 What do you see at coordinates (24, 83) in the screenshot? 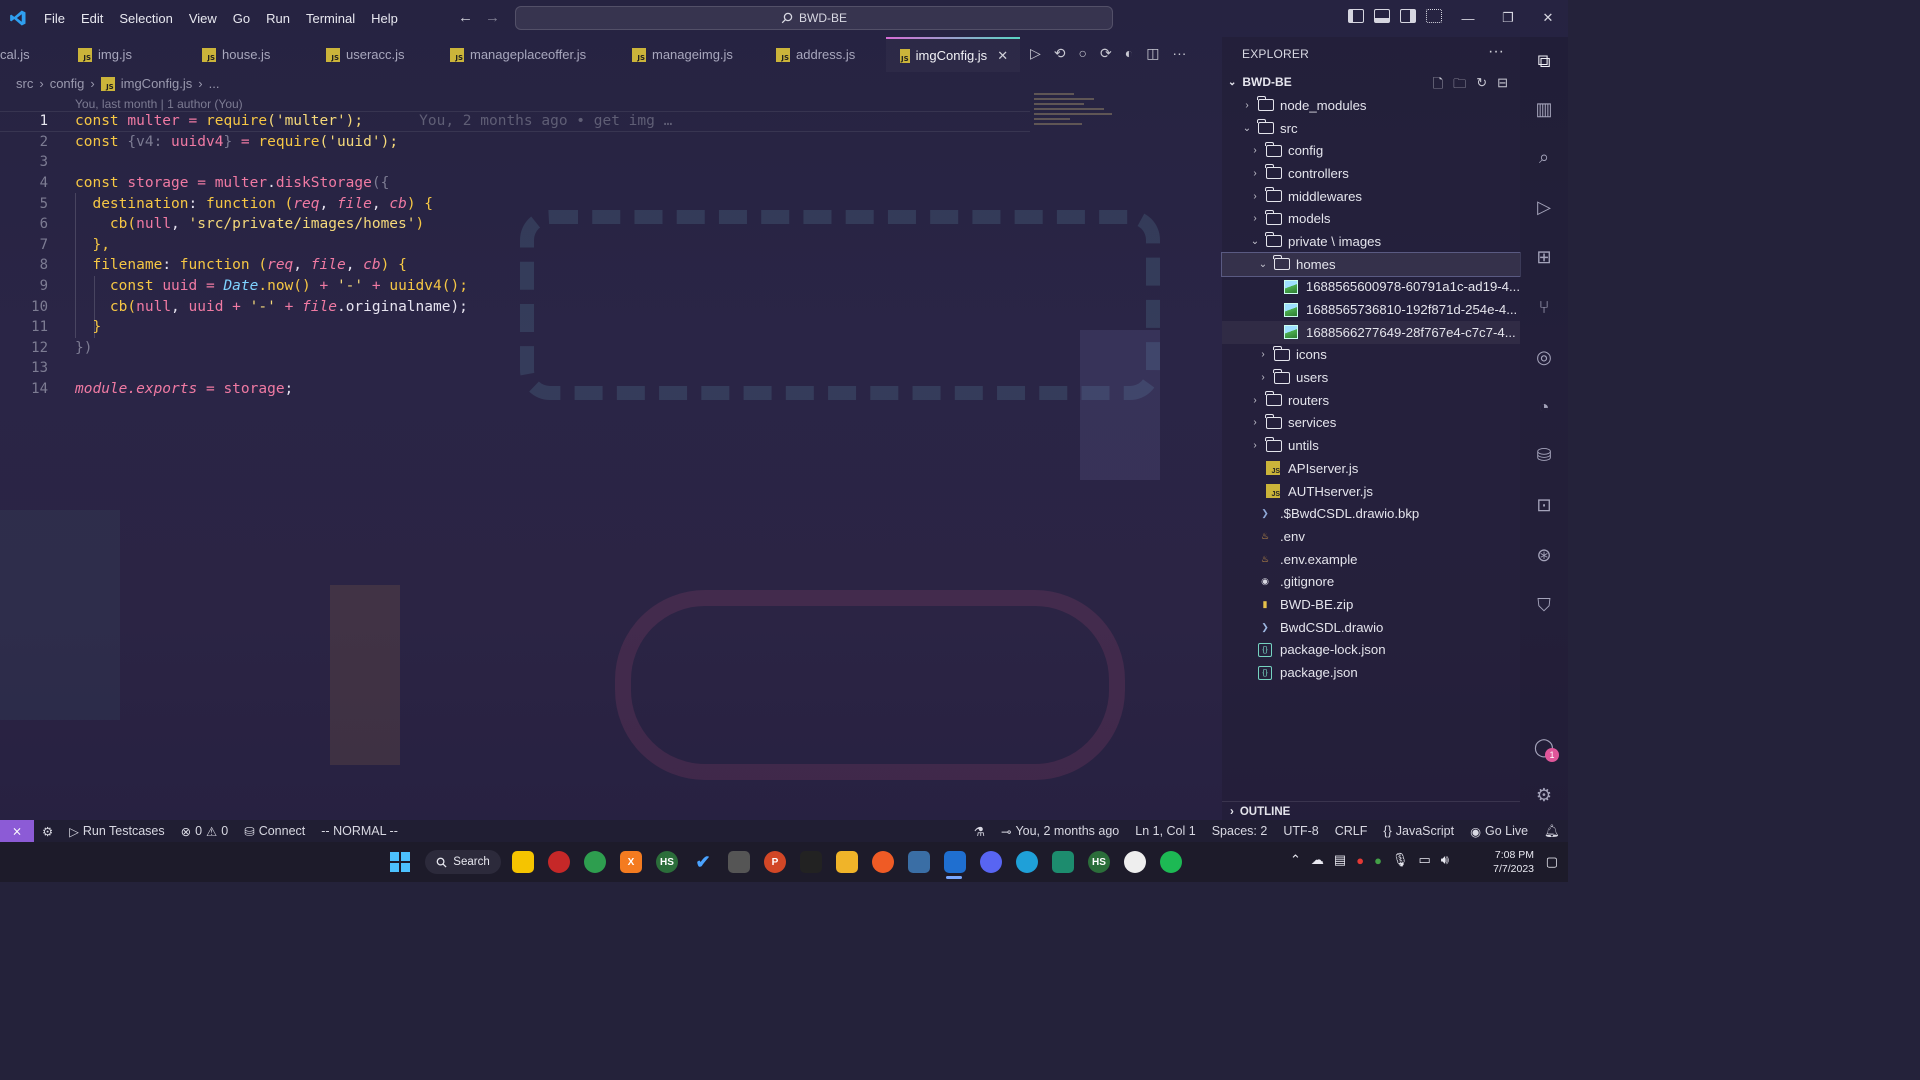
I see `breadcrumb-src: src` at bounding box center [24, 83].